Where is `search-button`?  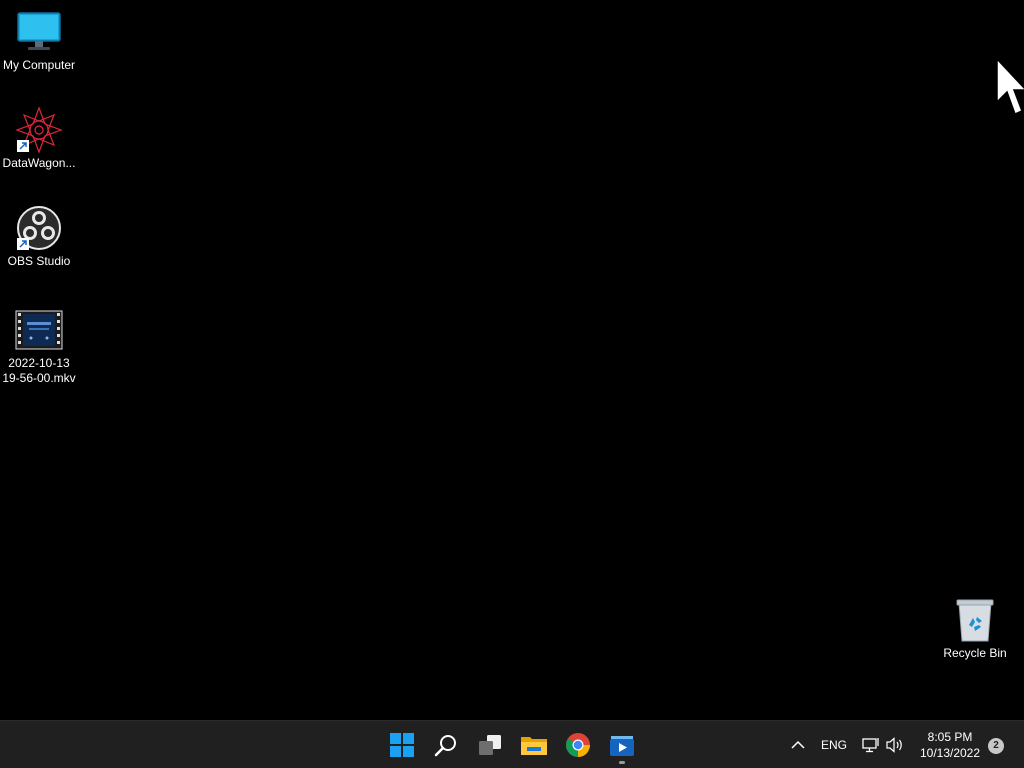
search-button is located at coordinates (446, 745).